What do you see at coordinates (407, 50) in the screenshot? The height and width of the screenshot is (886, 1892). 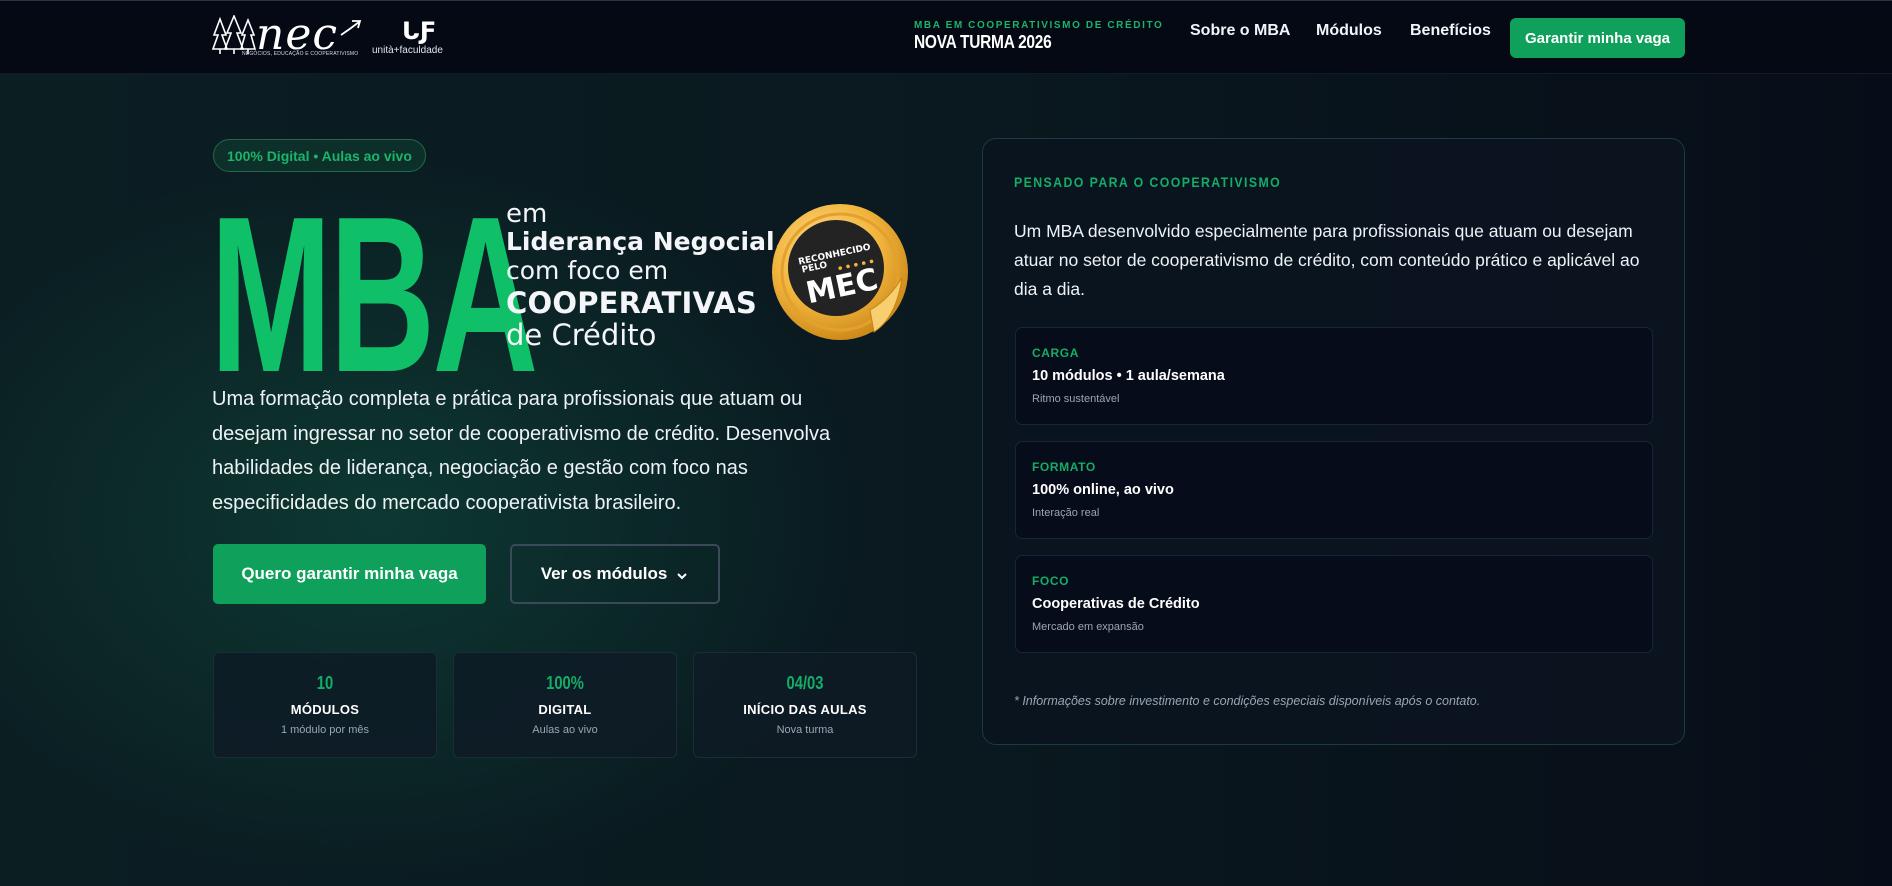 I see `unita-logo-text: unità+faculdade` at bounding box center [407, 50].